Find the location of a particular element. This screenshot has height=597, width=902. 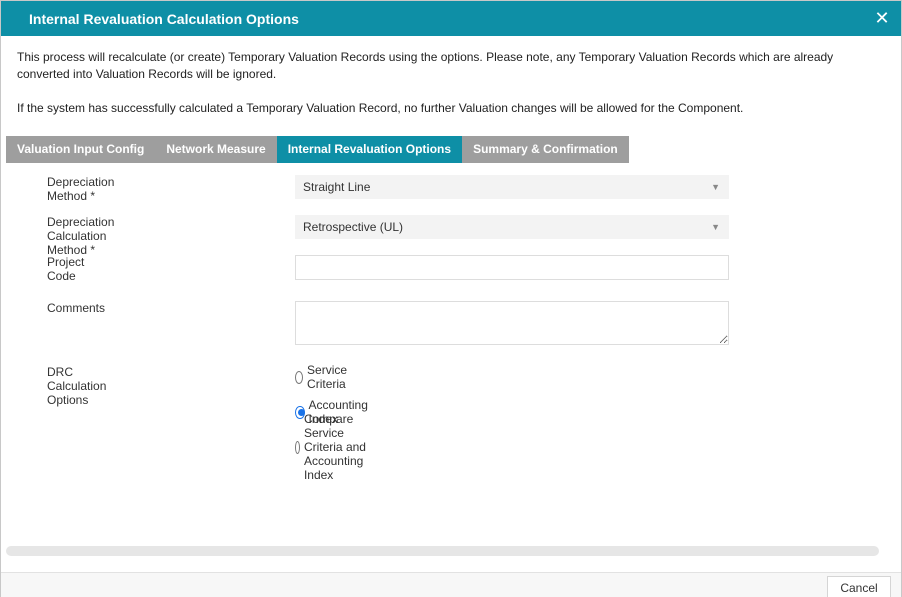

depreciation-calc-method-label: Depreciation Calculation Method * is located at coordinates (81, 236).